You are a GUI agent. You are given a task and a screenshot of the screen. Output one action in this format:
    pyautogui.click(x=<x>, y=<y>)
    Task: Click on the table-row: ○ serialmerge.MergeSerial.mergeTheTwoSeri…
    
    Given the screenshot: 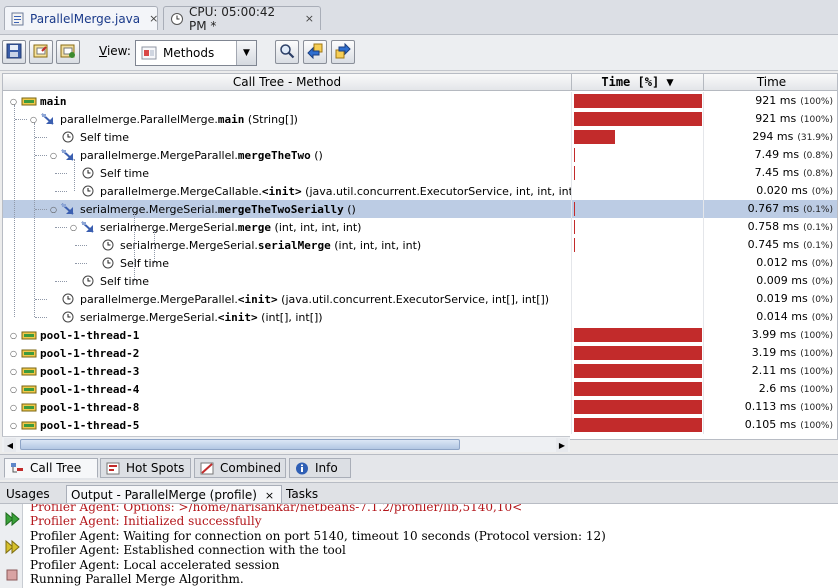 What is the action you would take?
    pyautogui.click(x=420, y=209)
    